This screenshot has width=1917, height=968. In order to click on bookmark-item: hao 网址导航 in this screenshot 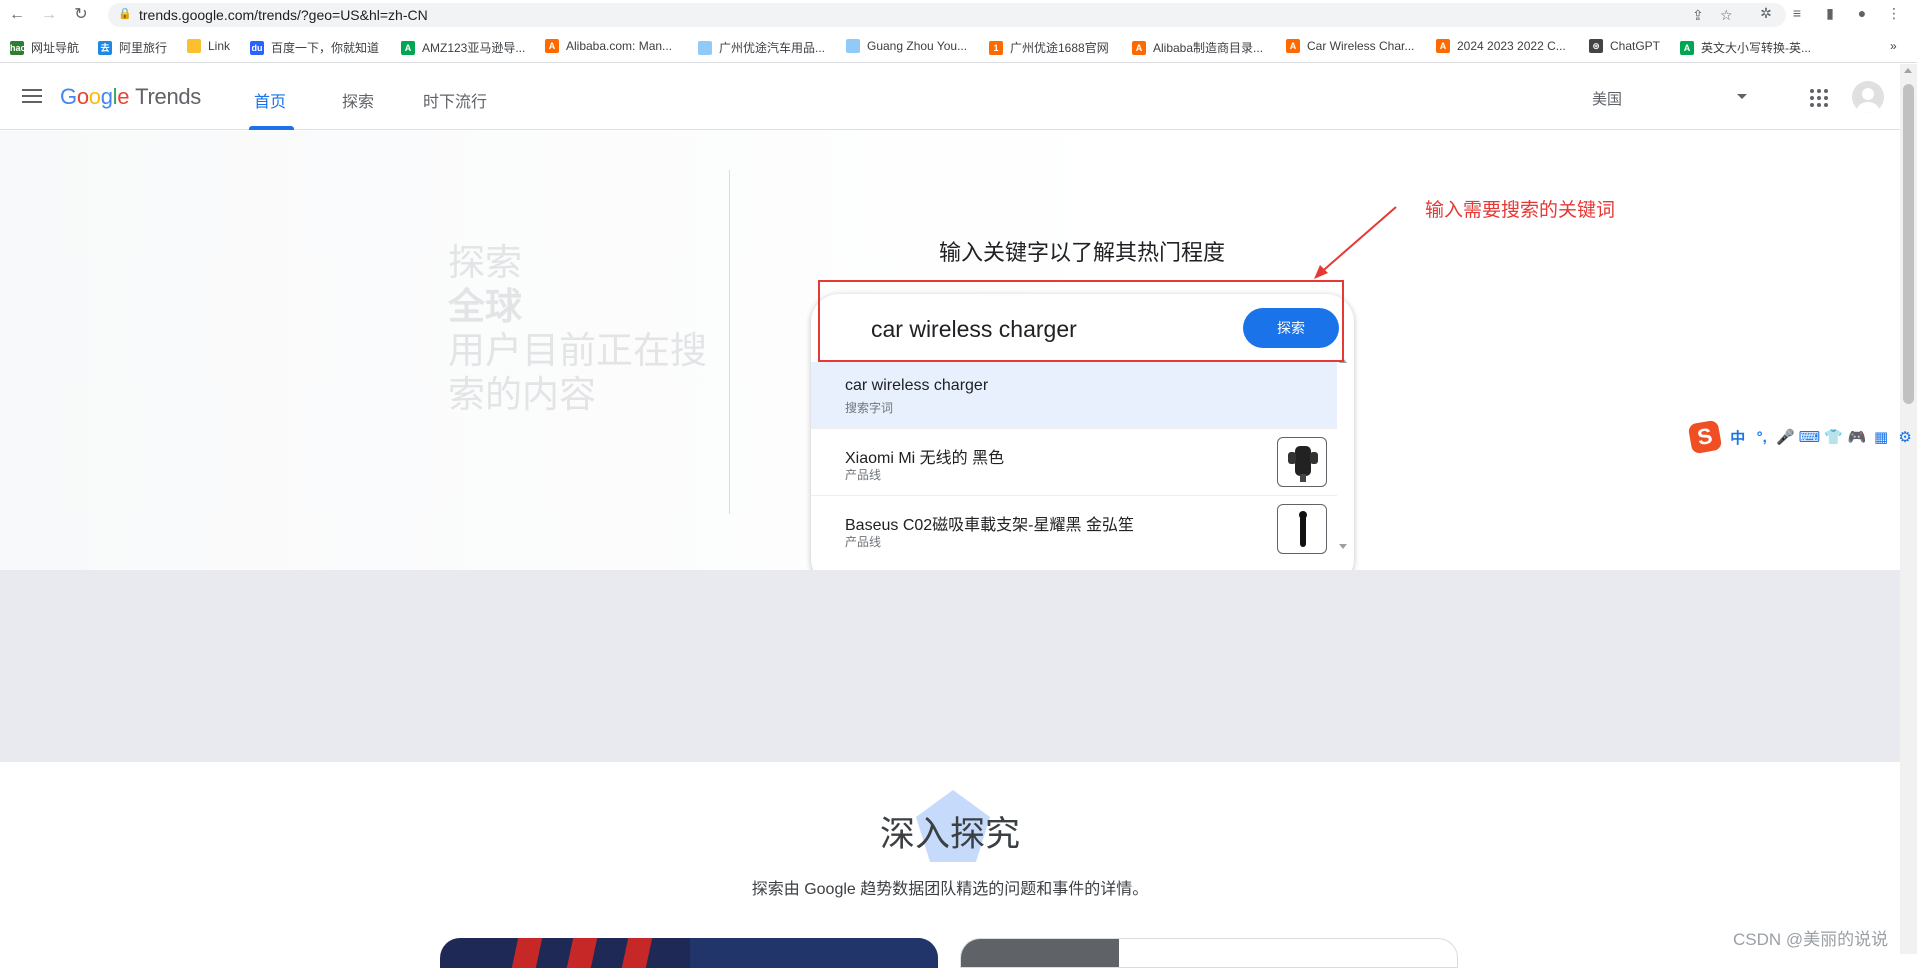, I will do `click(44, 47)`.